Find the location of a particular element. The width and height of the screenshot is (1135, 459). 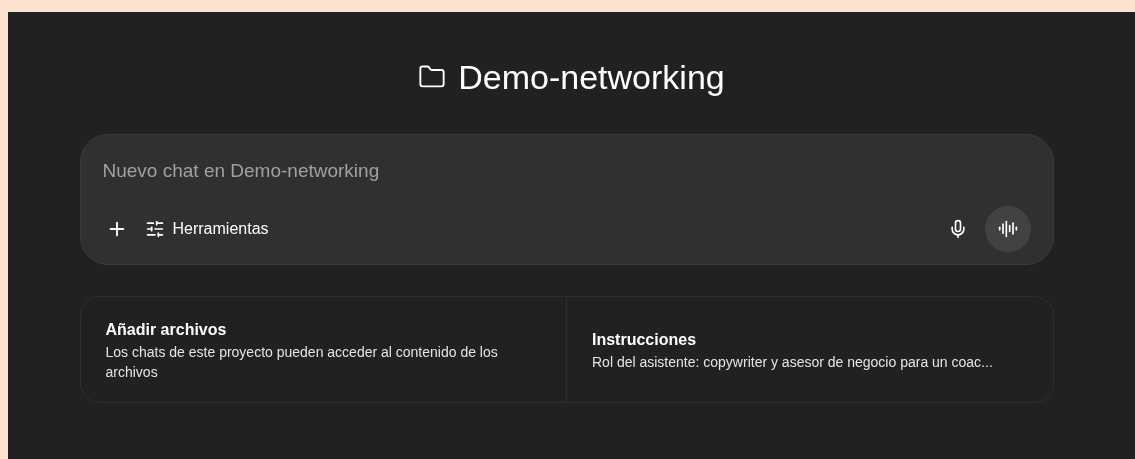

card-description: Los chats de este proyecto pueden acceder al contenido de los archivos is located at coordinates (302, 362).